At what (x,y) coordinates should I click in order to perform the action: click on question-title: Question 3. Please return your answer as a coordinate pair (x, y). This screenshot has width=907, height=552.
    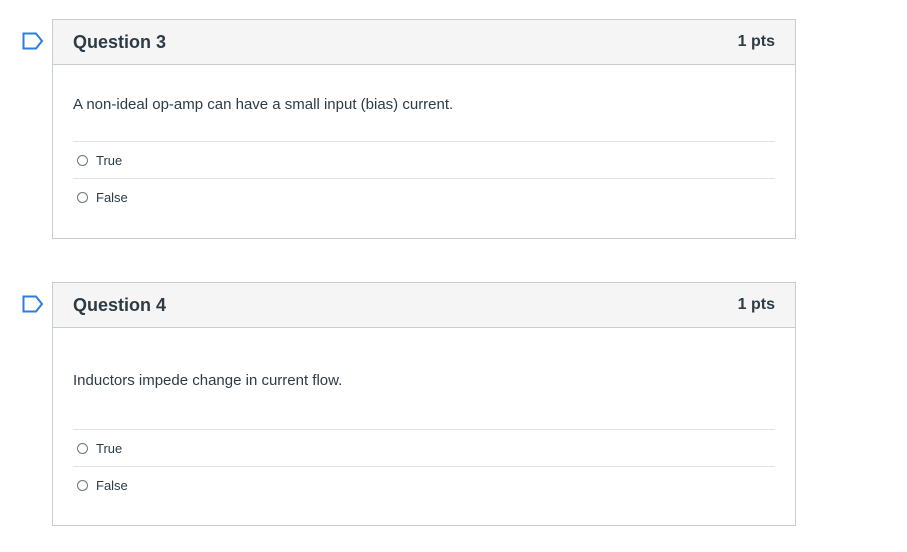
    Looking at the image, I should click on (120, 41).